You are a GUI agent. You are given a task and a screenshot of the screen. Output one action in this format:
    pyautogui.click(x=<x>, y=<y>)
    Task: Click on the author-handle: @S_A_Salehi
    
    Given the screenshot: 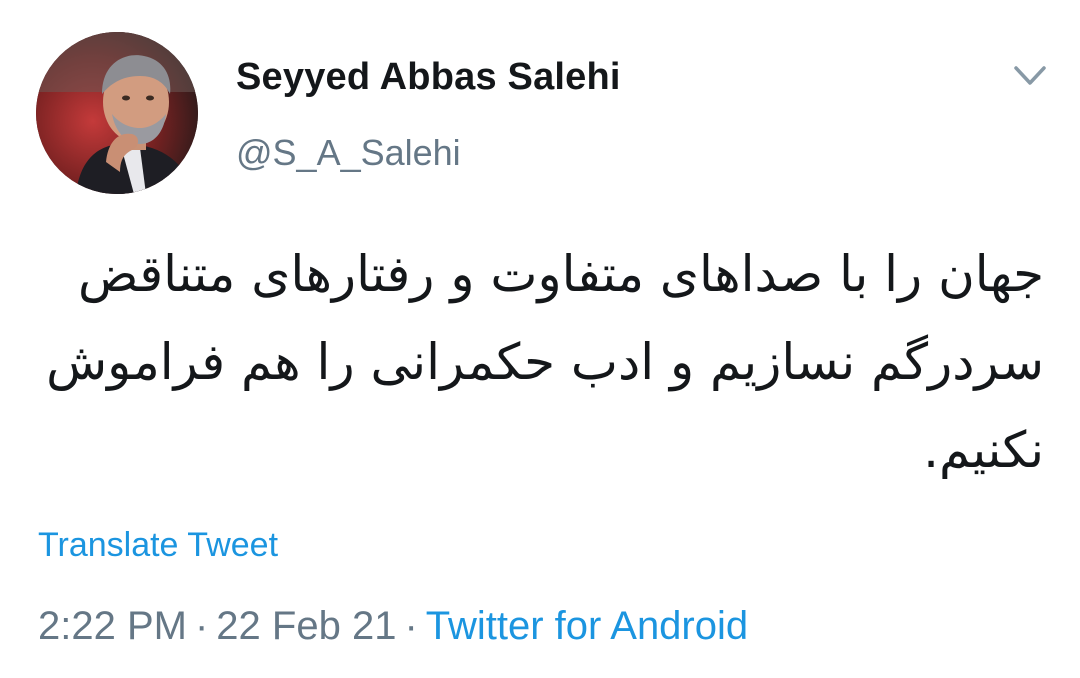 What is the action you would take?
    pyautogui.click(x=348, y=153)
    